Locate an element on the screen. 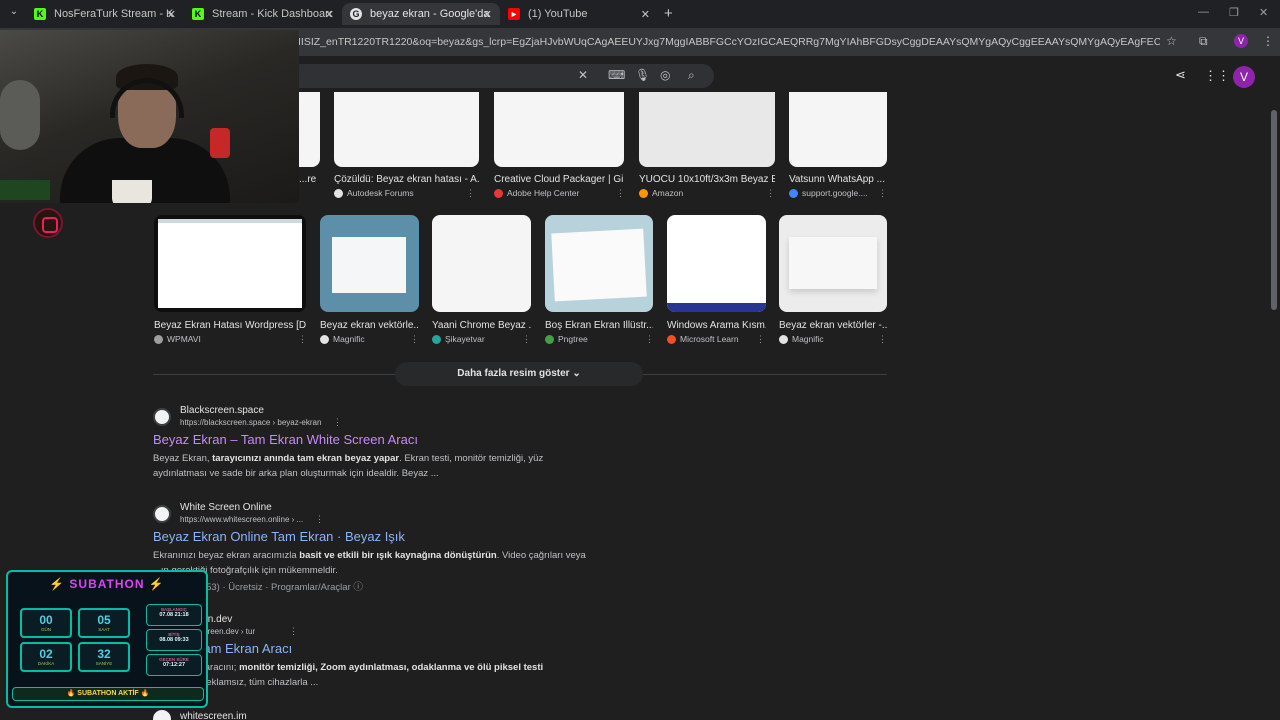 The height and width of the screenshot is (720, 1280). image-source: WPMAVI is located at coordinates (177, 339).